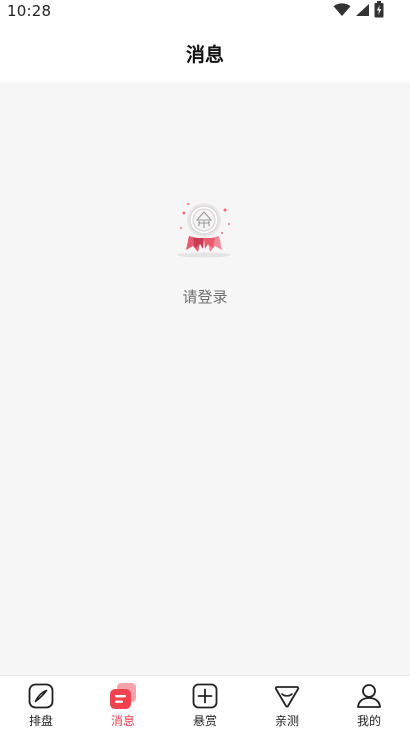 The height and width of the screenshot is (729, 410). I want to click on battery-icon, so click(379, 11).